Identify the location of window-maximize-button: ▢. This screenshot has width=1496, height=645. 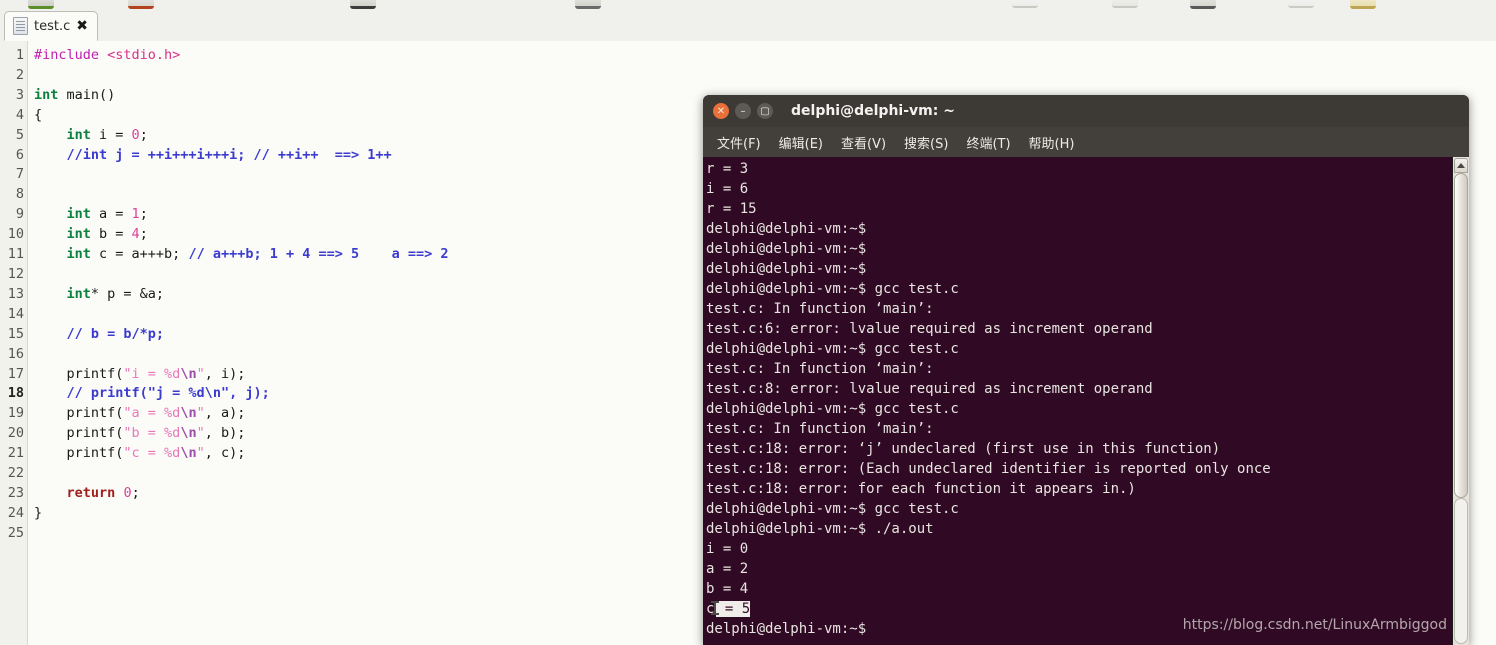
(765, 111).